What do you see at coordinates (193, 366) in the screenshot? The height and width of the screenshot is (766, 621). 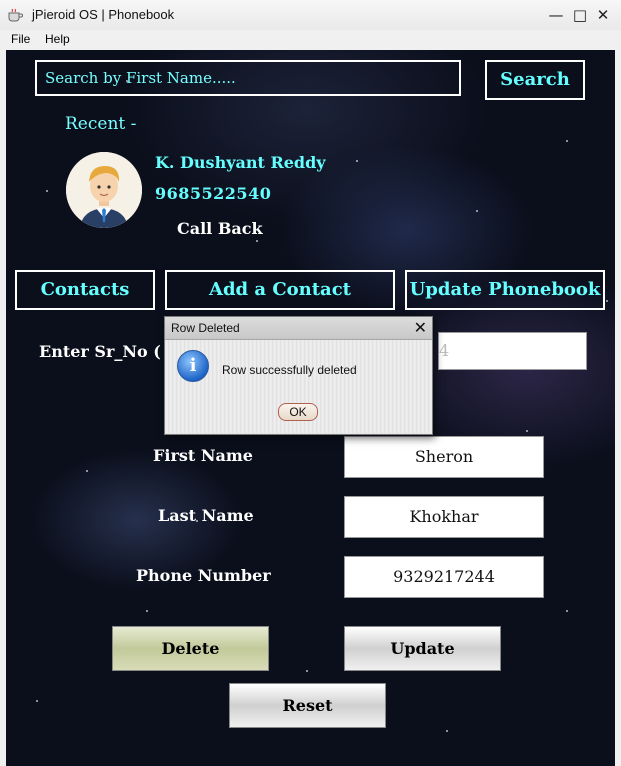 I see `info-icon: i` at bounding box center [193, 366].